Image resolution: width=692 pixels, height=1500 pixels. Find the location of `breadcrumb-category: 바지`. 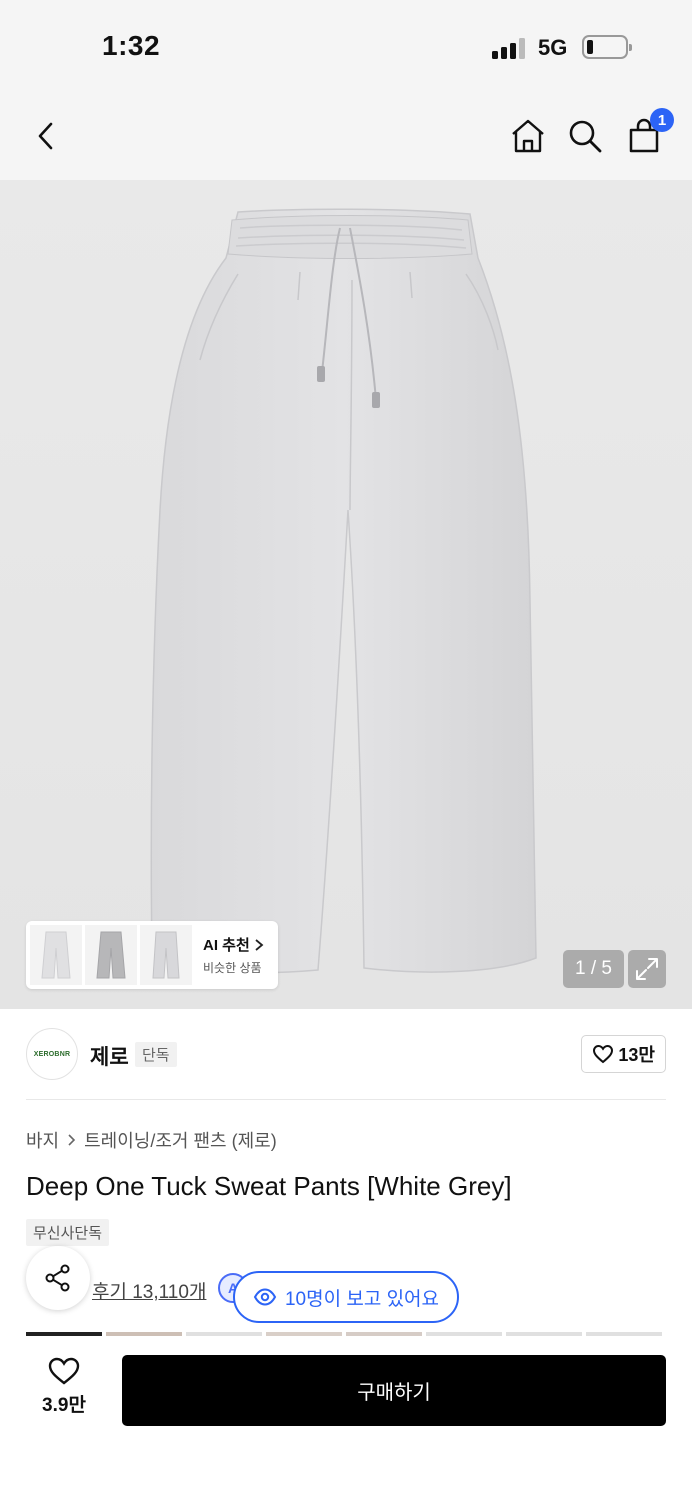

breadcrumb-category: 바지 is located at coordinates (42, 1140).